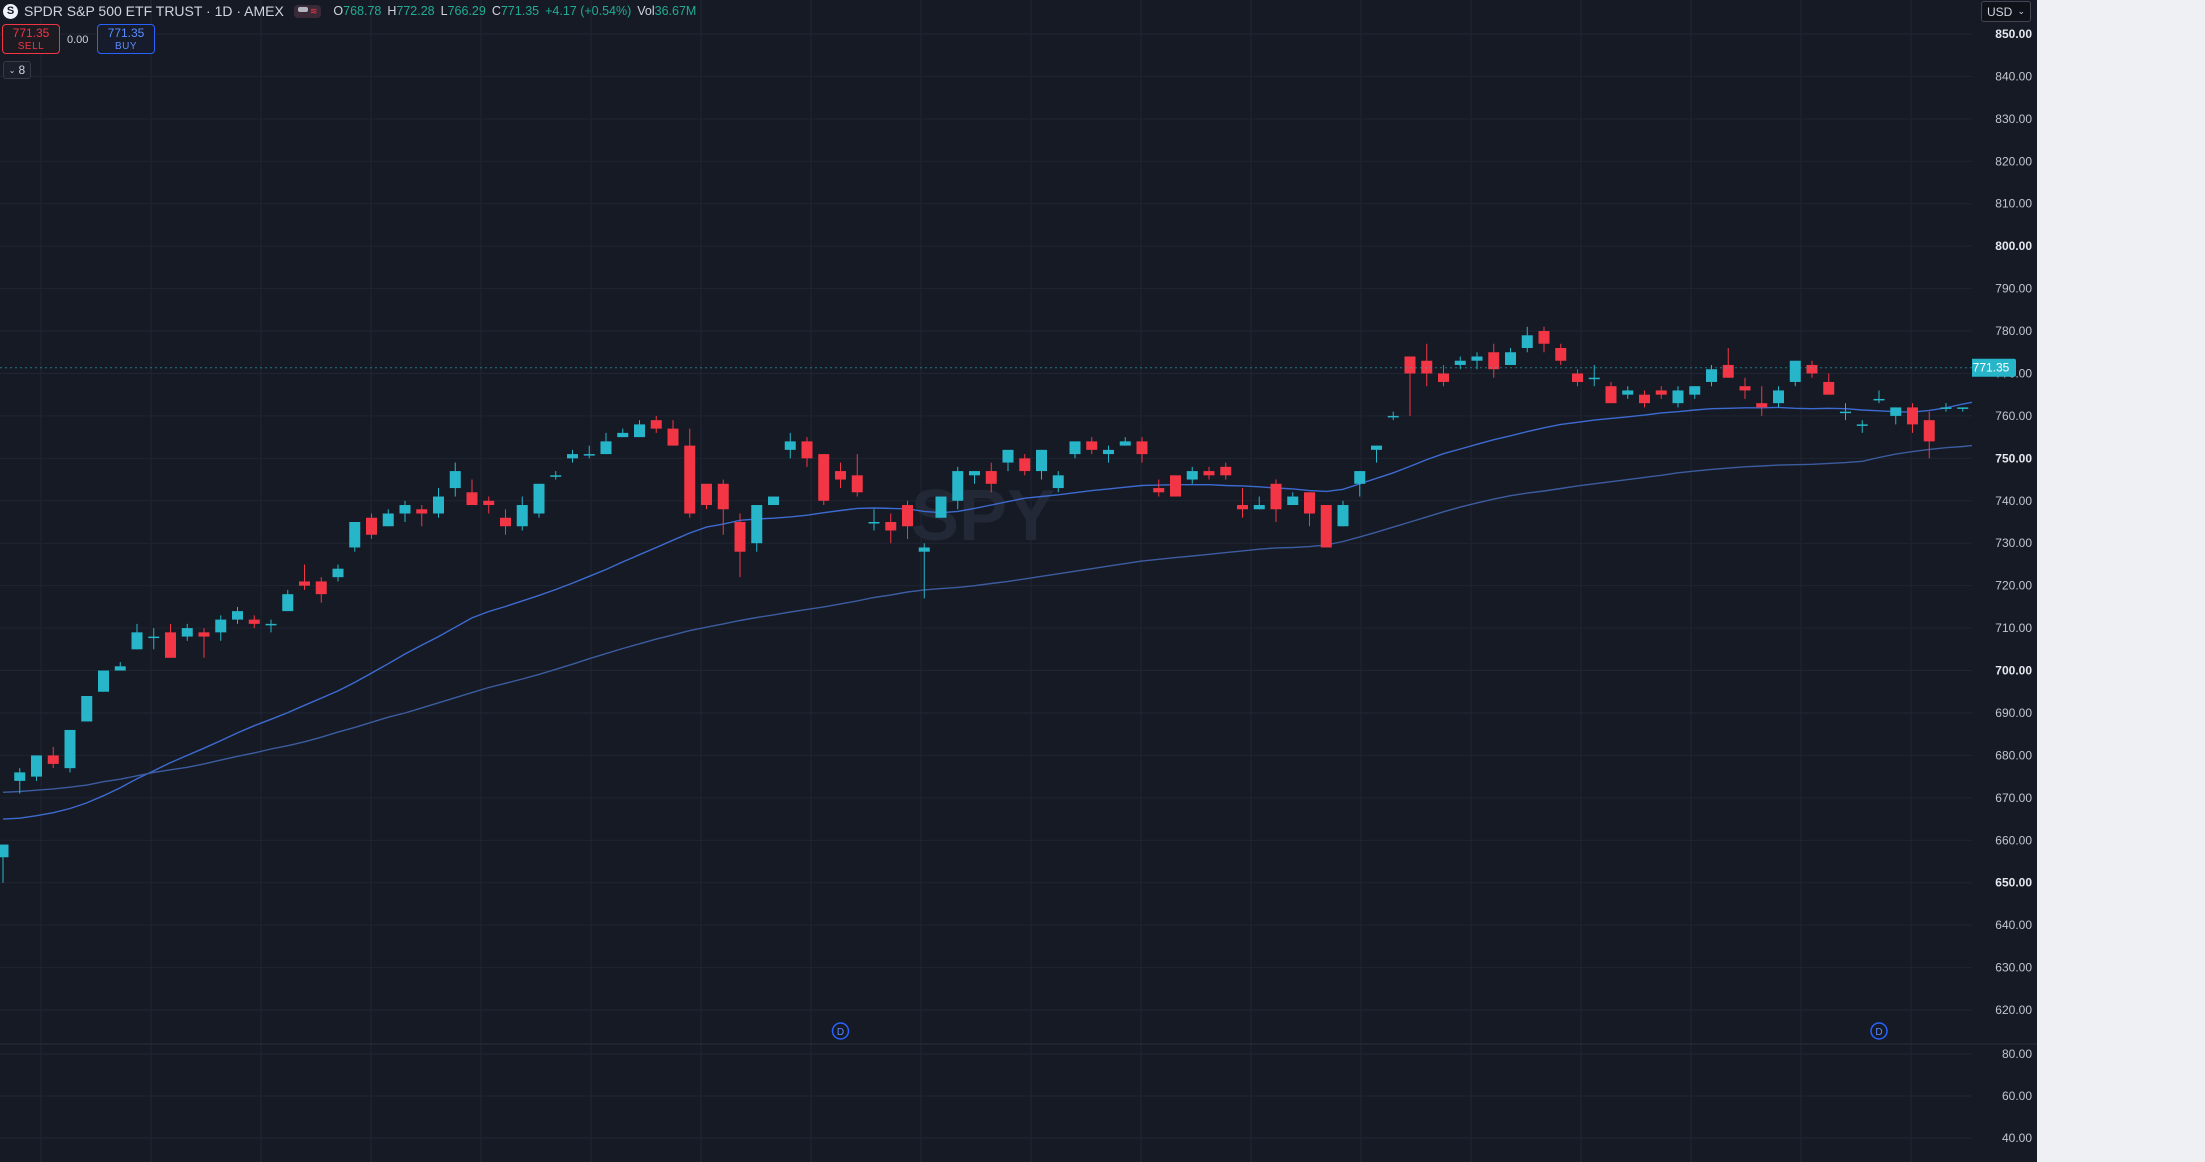 The width and height of the screenshot is (2205, 1162). I want to click on buy-button: 771.35 BUY, so click(126, 39).